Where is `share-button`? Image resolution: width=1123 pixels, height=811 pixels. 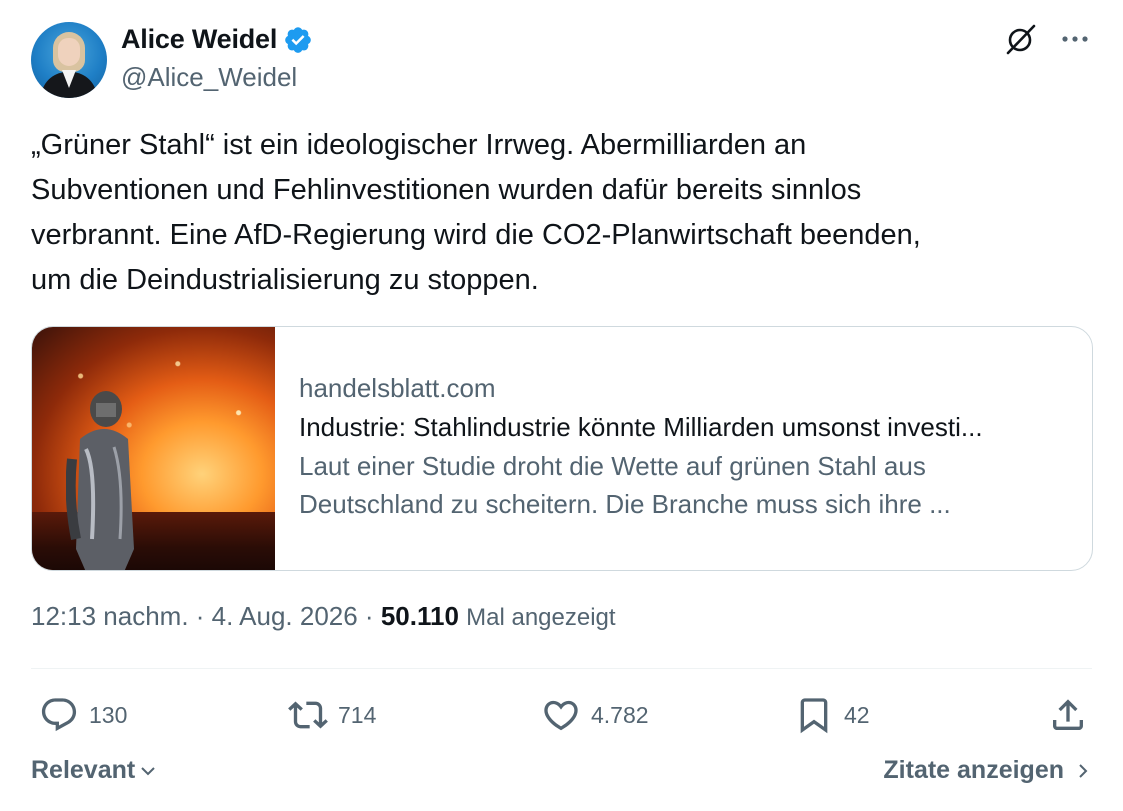
share-button is located at coordinates (1068, 715).